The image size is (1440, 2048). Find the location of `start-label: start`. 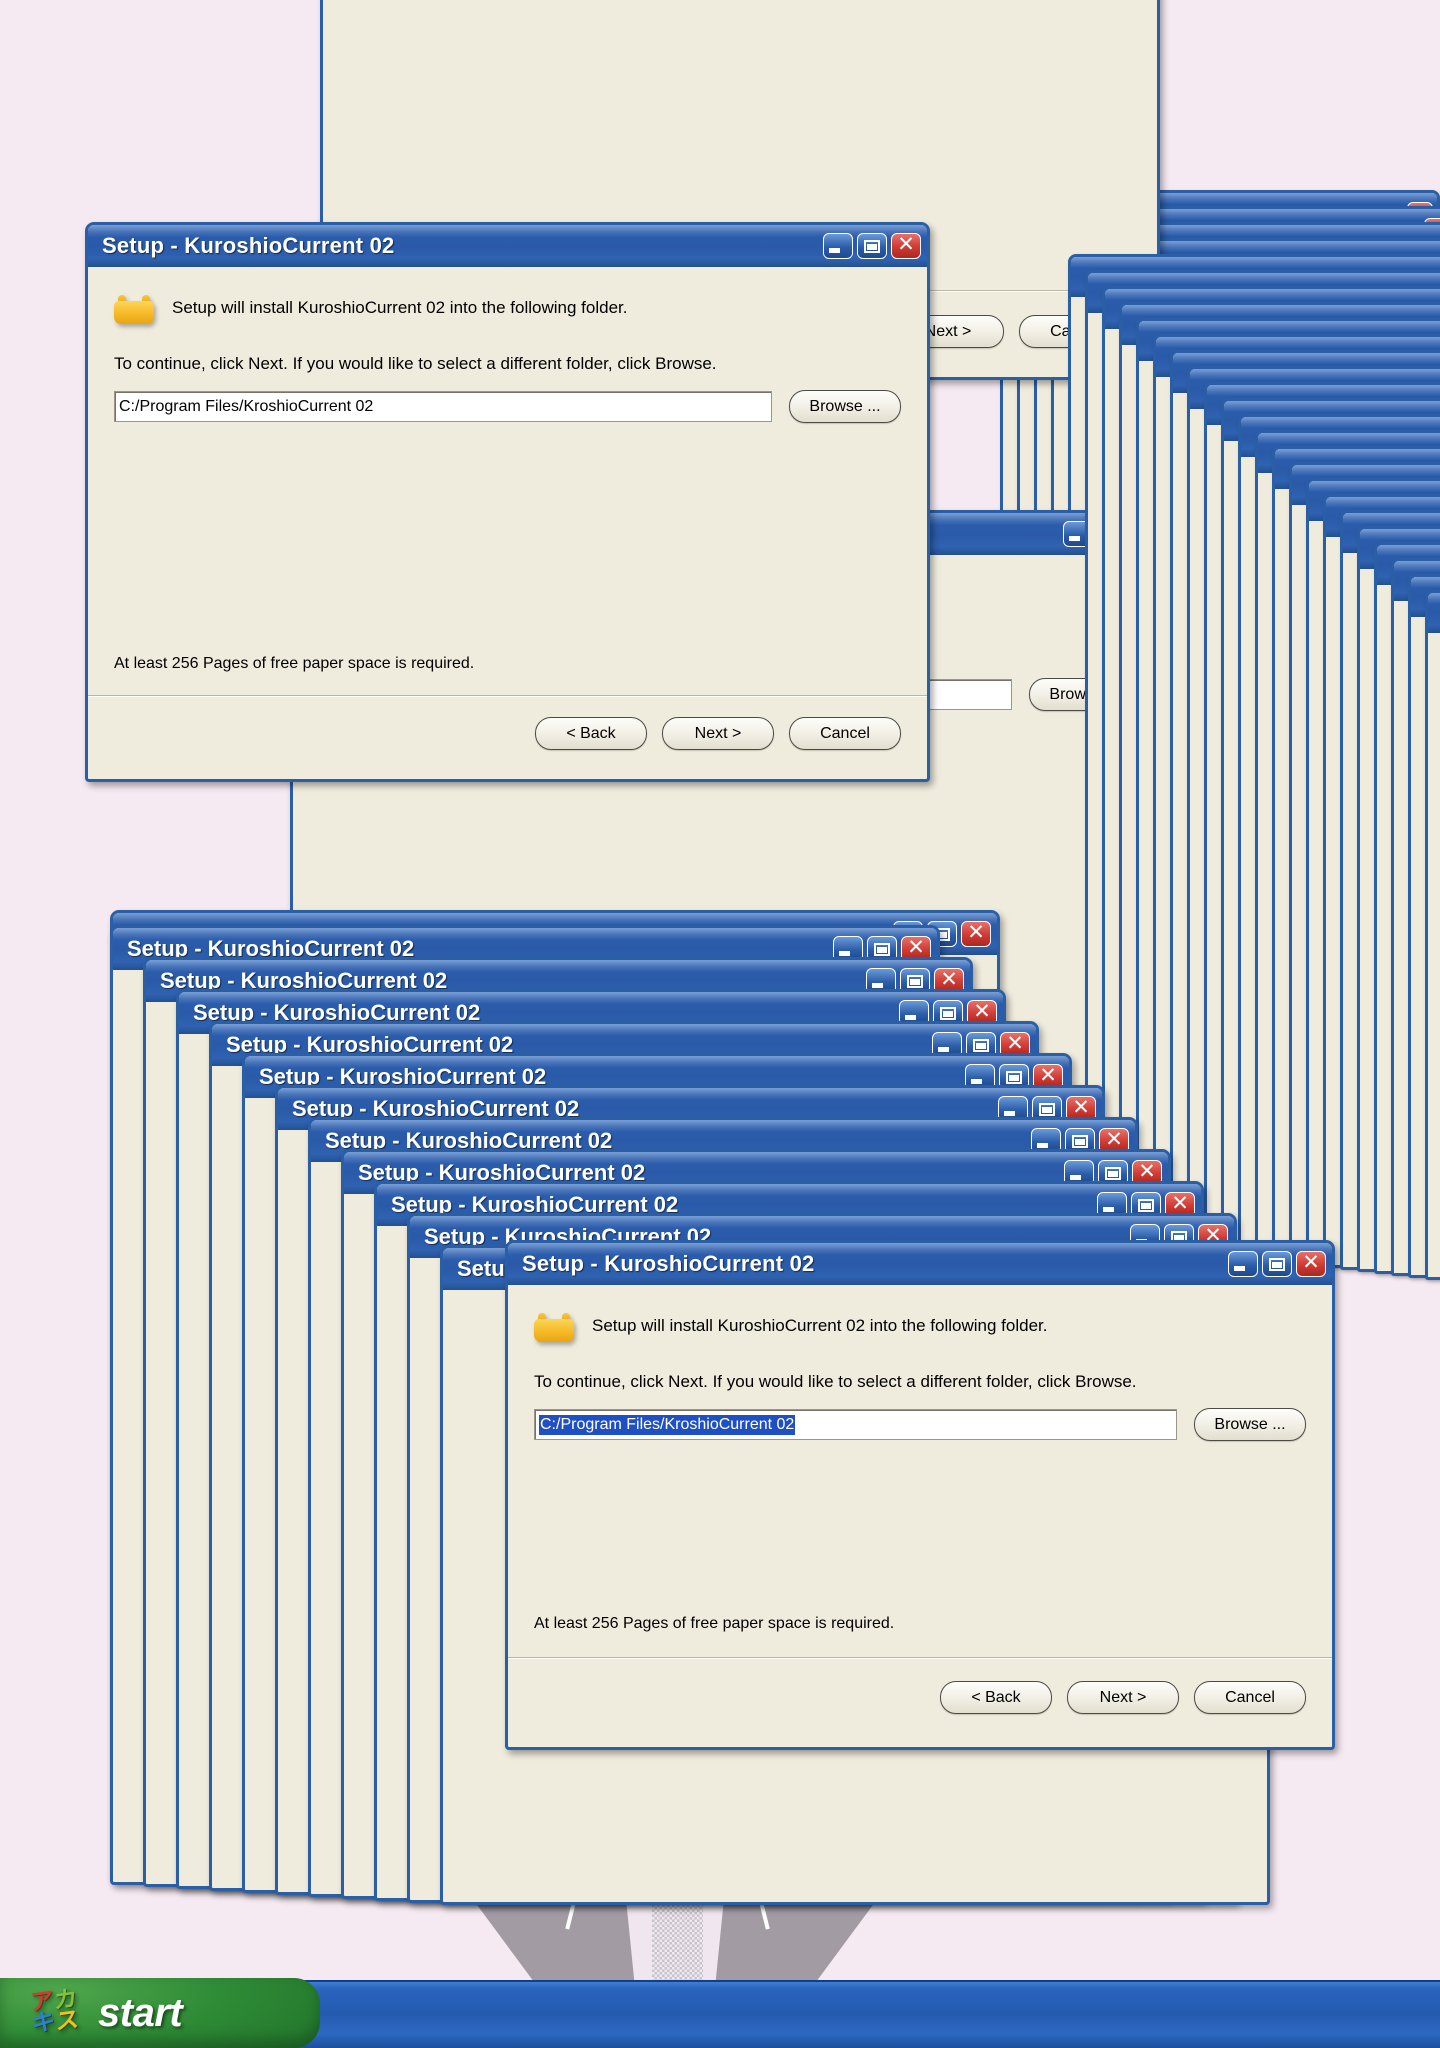

start-label: start is located at coordinates (140, 2012).